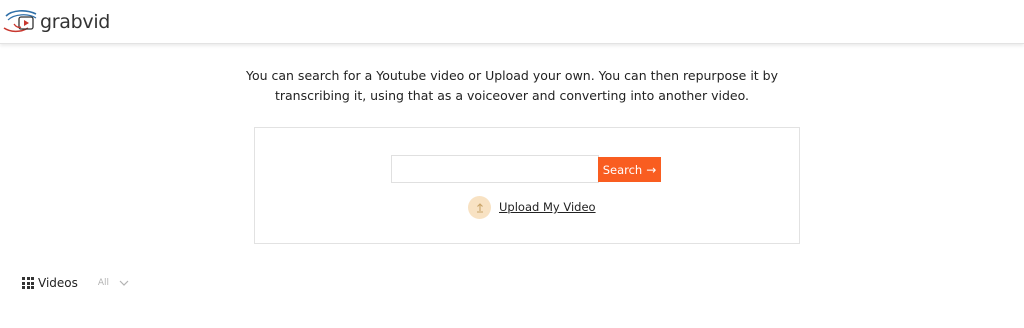 The width and height of the screenshot is (1024, 328). Describe the element at coordinates (20, 21) in the screenshot. I see `logo-icon` at that location.